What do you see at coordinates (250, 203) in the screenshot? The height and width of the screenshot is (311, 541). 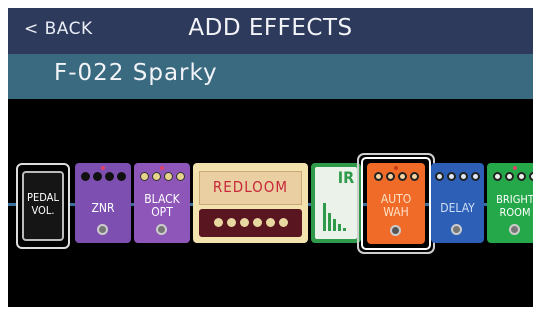 I see `pedal-redloom: REDLOOM` at bounding box center [250, 203].